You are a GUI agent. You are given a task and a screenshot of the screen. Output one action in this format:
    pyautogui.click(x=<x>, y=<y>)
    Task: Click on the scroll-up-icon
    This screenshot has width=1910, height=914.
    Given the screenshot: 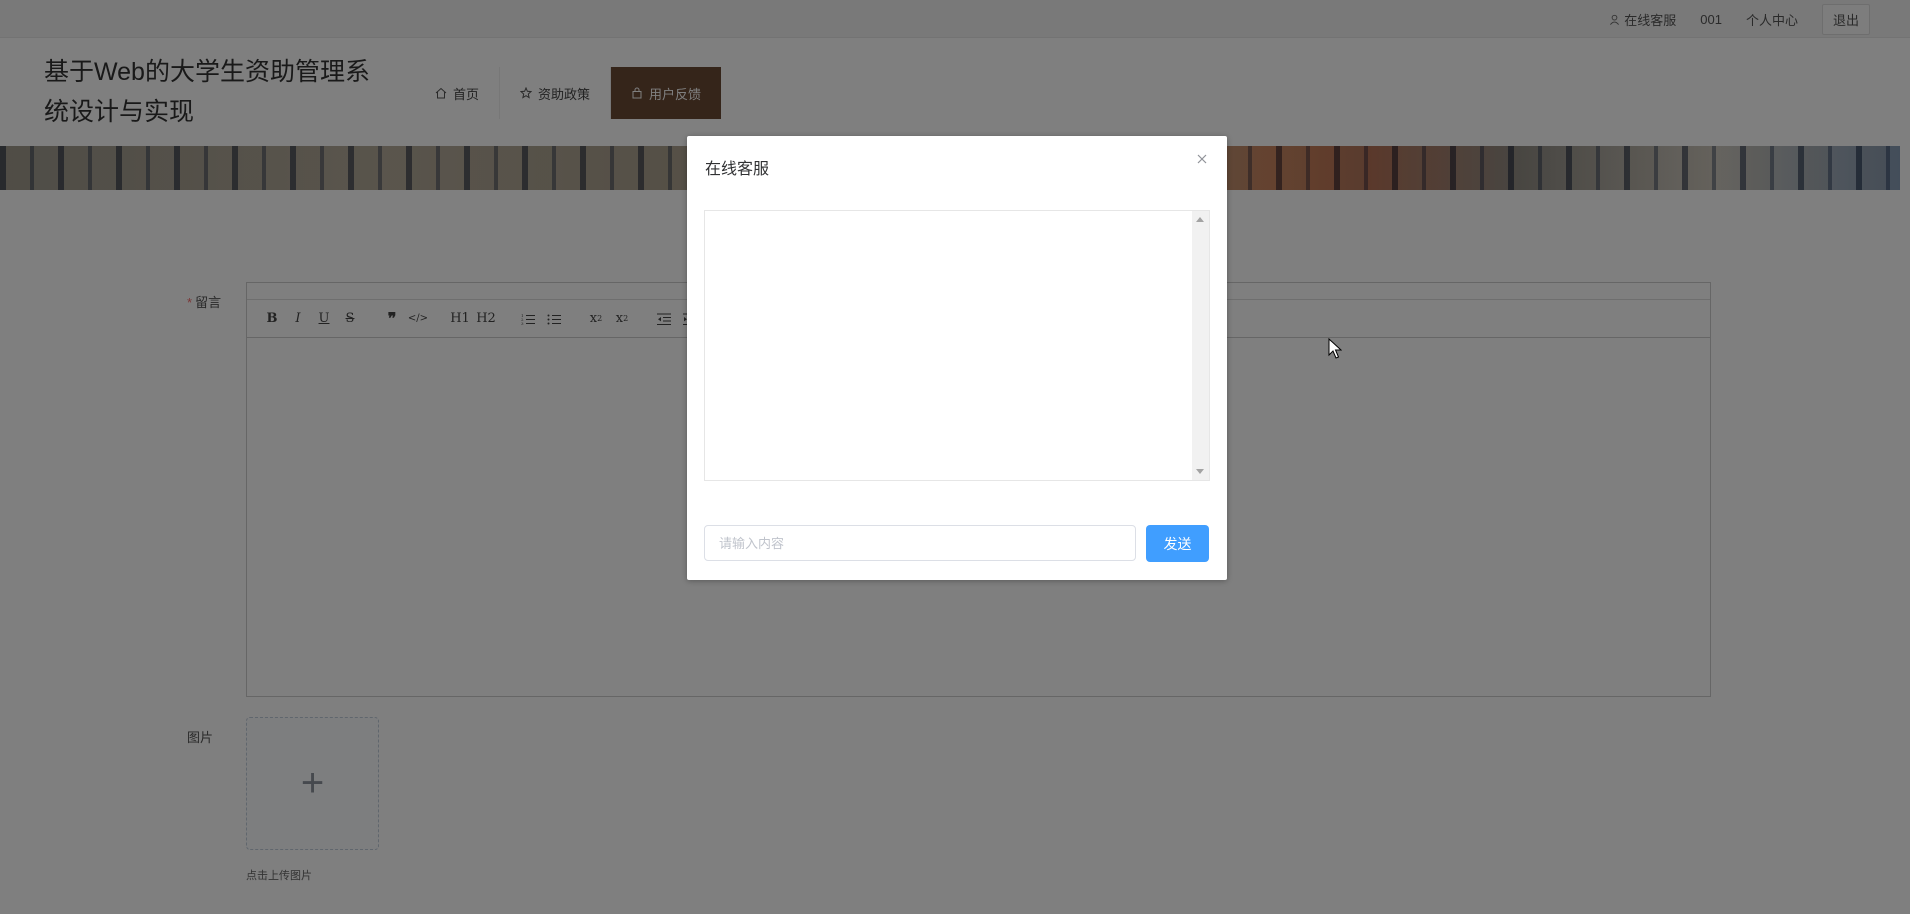 What is the action you would take?
    pyautogui.click(x=1200, y=219)
    